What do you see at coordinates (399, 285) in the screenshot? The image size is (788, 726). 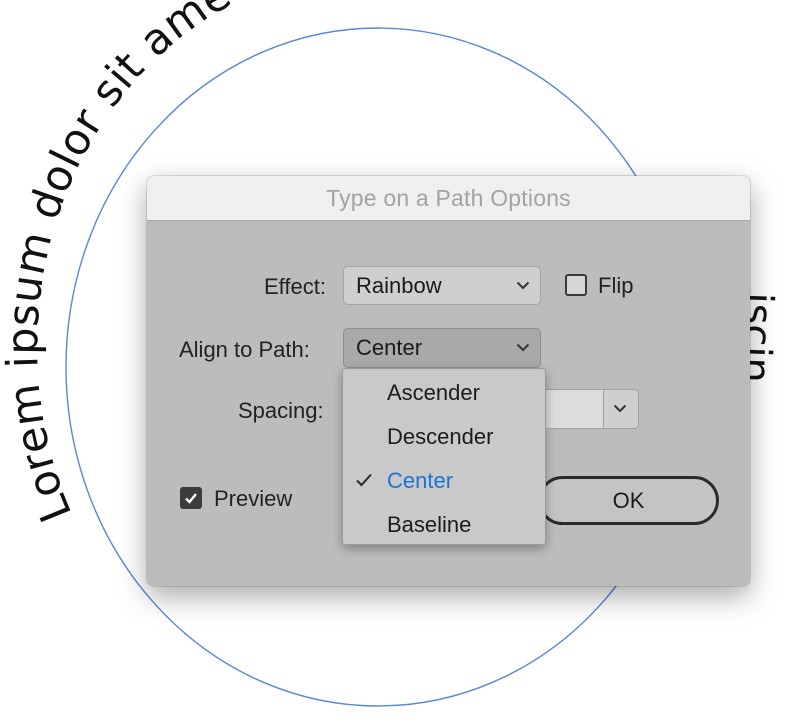 I see `effect-value: Rainbow` at bounding box center [399, 285].